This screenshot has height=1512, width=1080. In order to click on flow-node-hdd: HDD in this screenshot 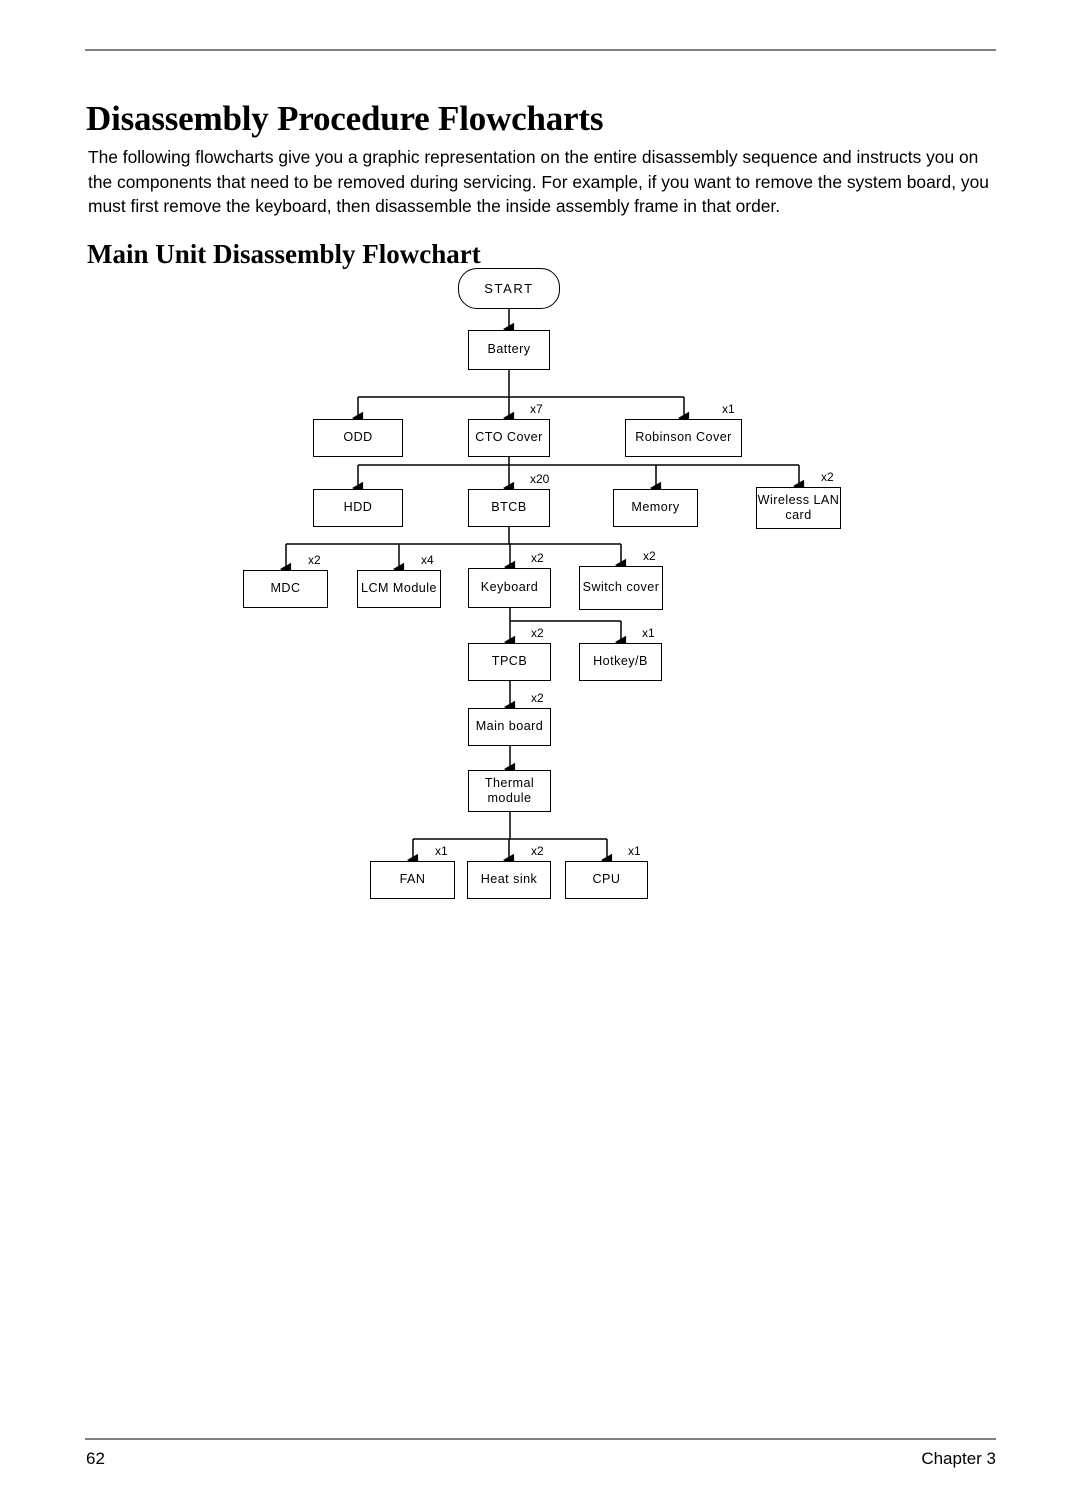, I will do `click(358, 508)`.